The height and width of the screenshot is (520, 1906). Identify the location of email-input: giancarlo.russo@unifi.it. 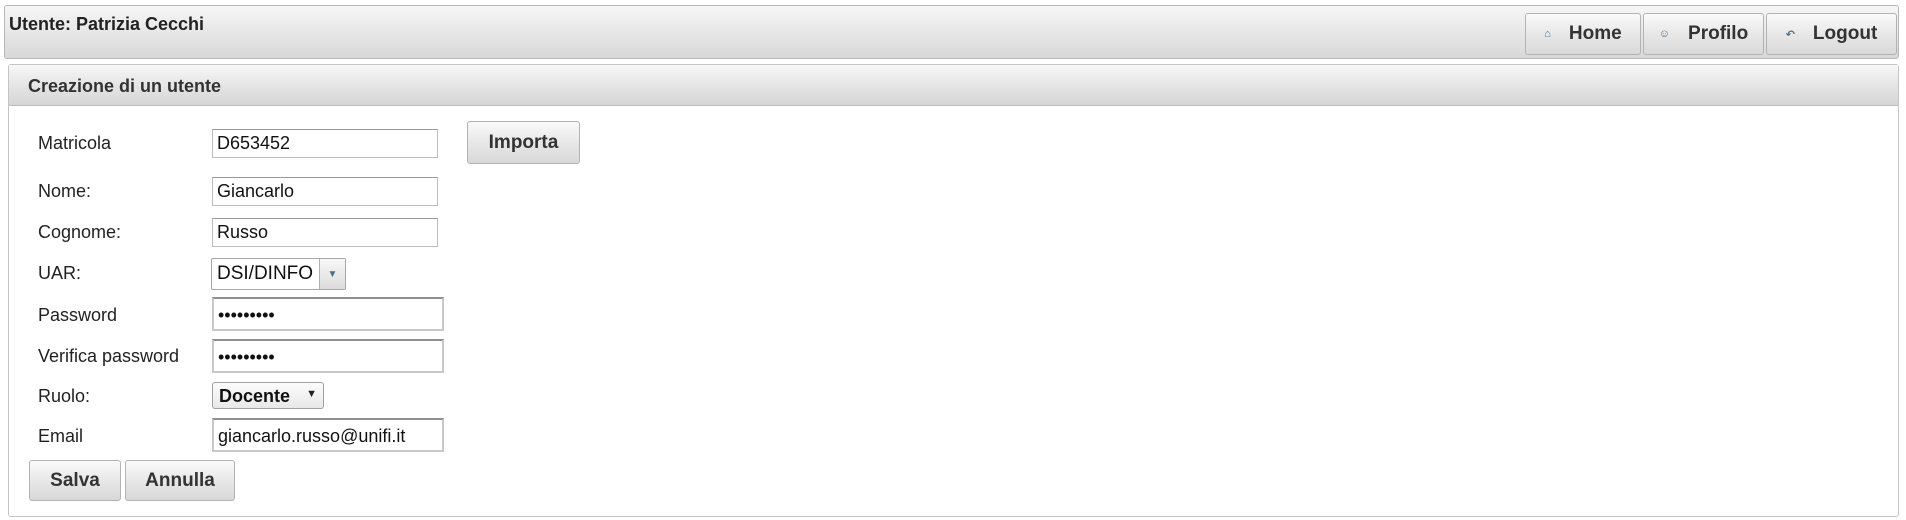
(328, 435).